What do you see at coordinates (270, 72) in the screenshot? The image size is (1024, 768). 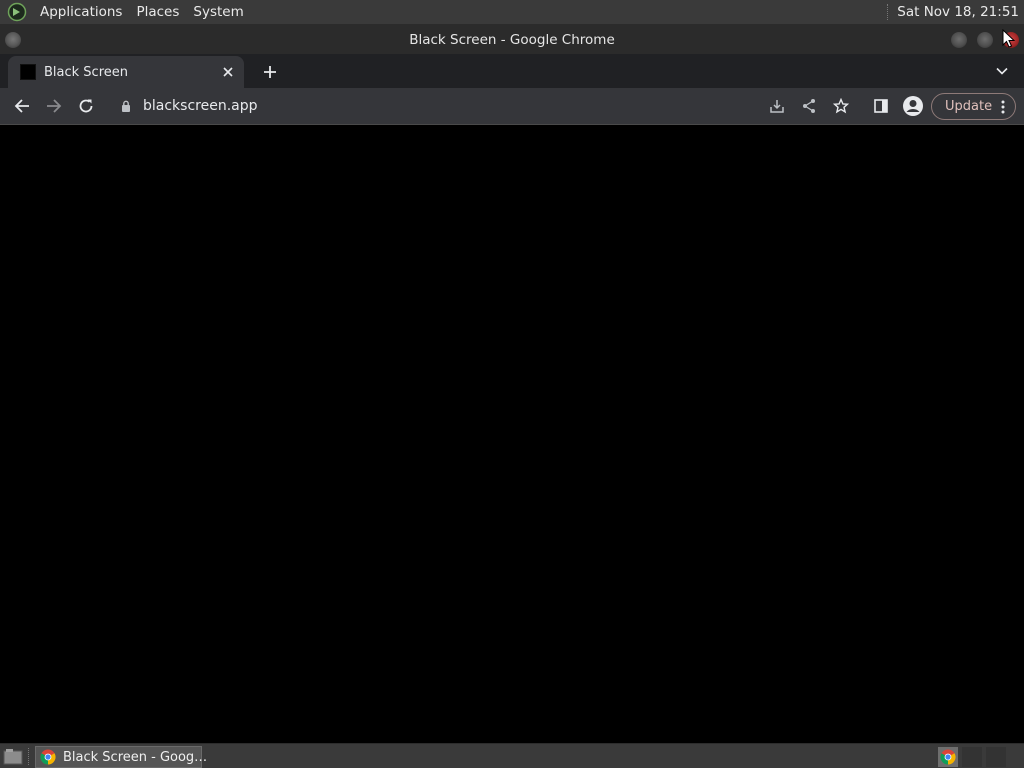 I see `new-tab-button` at bounding box center [270, 72].